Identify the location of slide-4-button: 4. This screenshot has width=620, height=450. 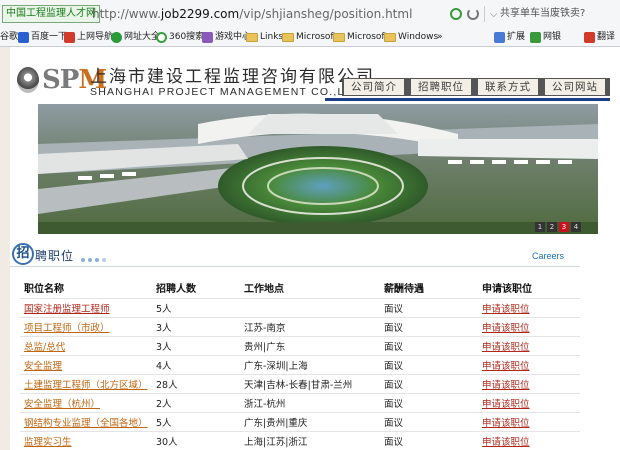
(576, 227).